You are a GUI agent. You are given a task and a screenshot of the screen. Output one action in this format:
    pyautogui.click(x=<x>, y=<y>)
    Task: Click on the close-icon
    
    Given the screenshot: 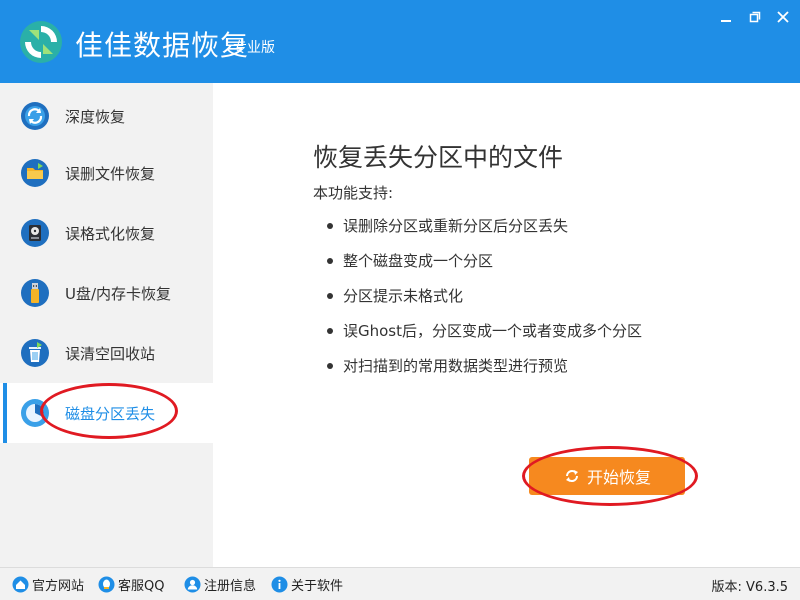 What is the action you would take?
    pyautogui.click(x=783, y=17)
    